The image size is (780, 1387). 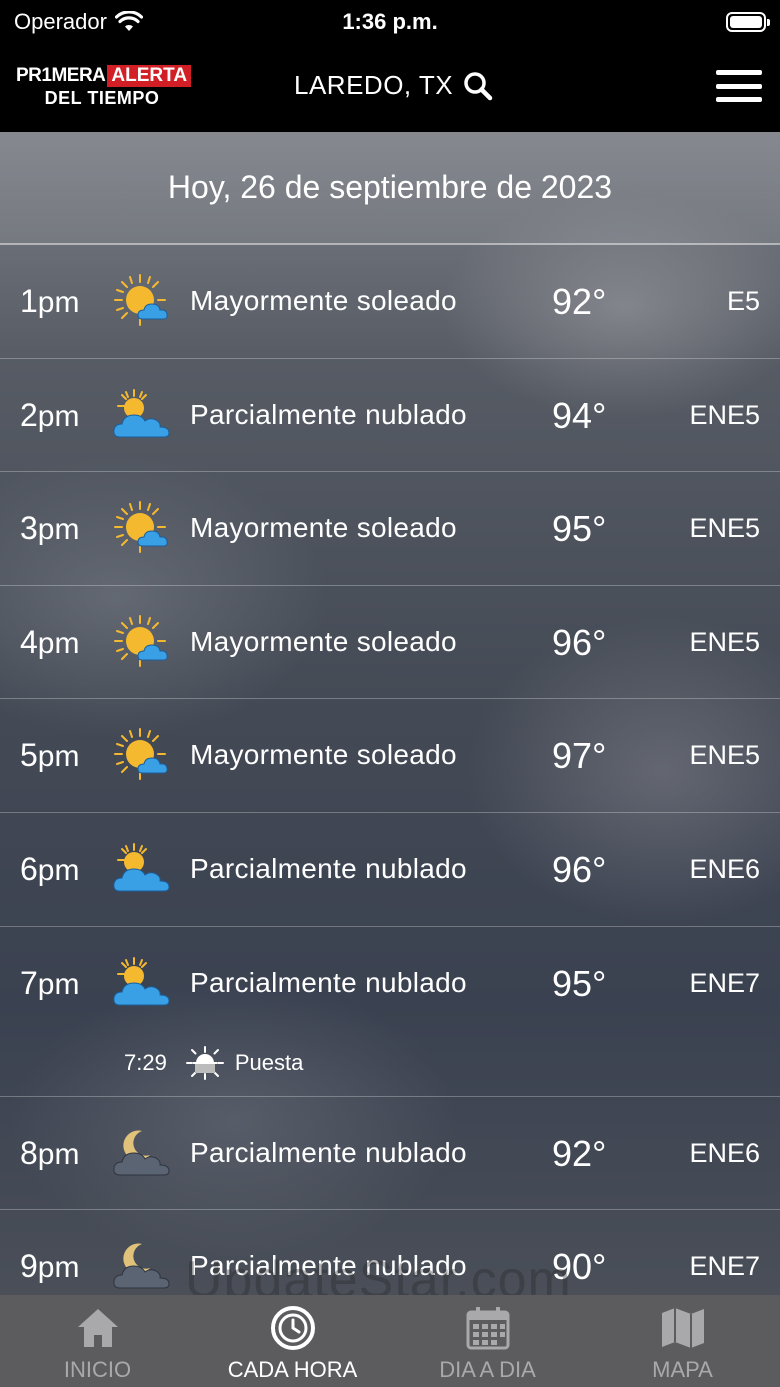 I want to click on logo-text-del-tiempo: DEL TIEMPO, so click(x=102, y=98).